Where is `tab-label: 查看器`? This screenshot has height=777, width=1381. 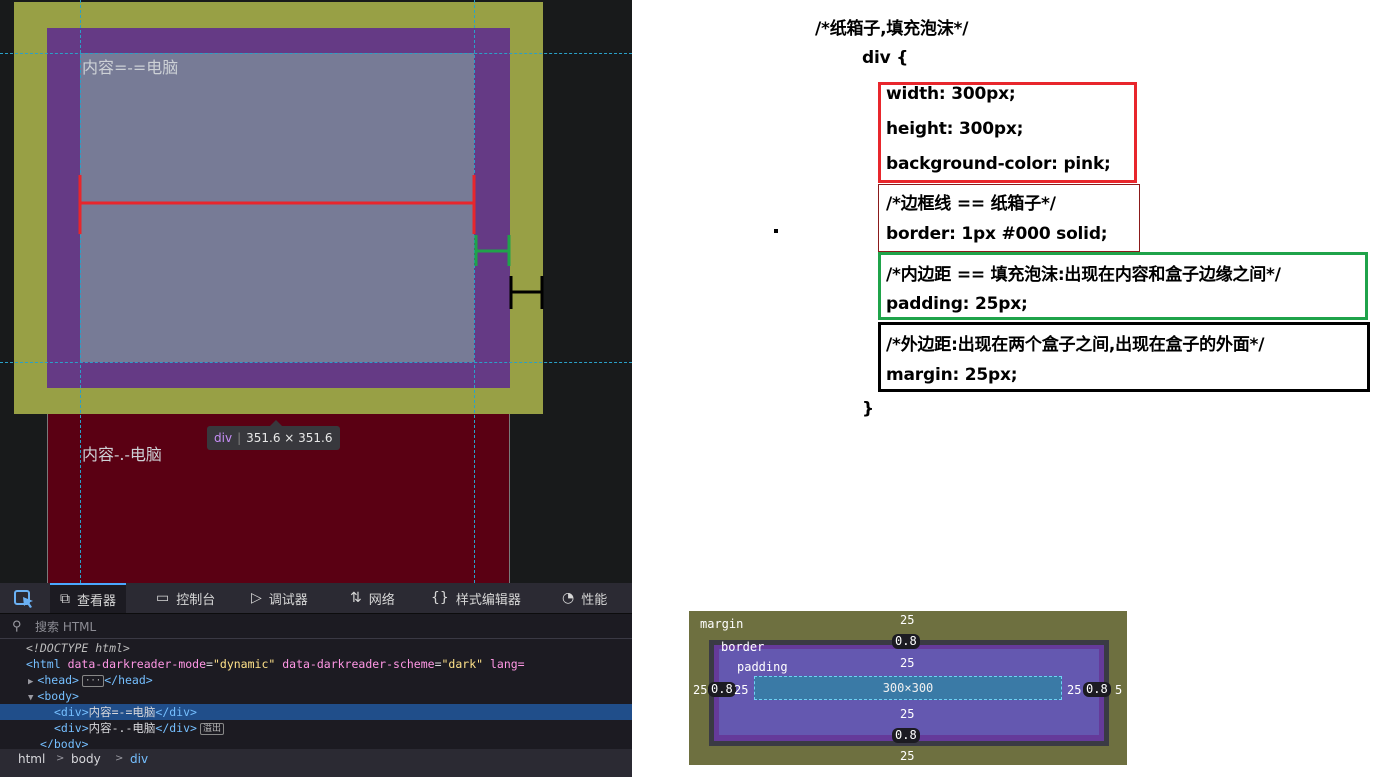 tab-label: 查看器 is located at coordinates (97, 601).